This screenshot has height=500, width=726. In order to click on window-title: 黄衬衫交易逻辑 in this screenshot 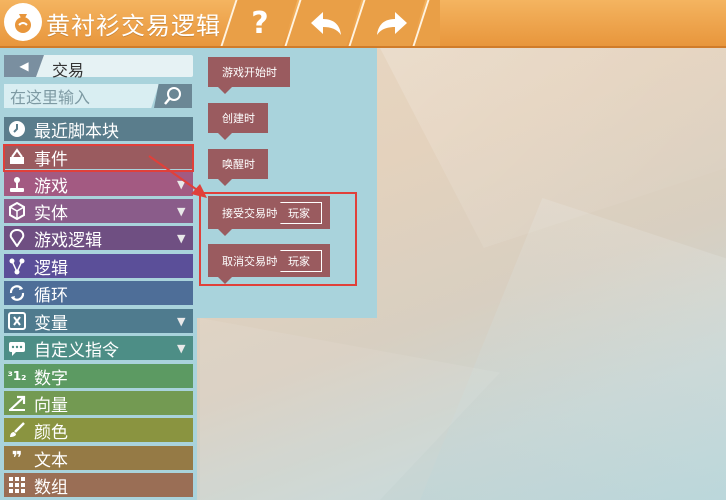, I will do `click(133, 26)`.